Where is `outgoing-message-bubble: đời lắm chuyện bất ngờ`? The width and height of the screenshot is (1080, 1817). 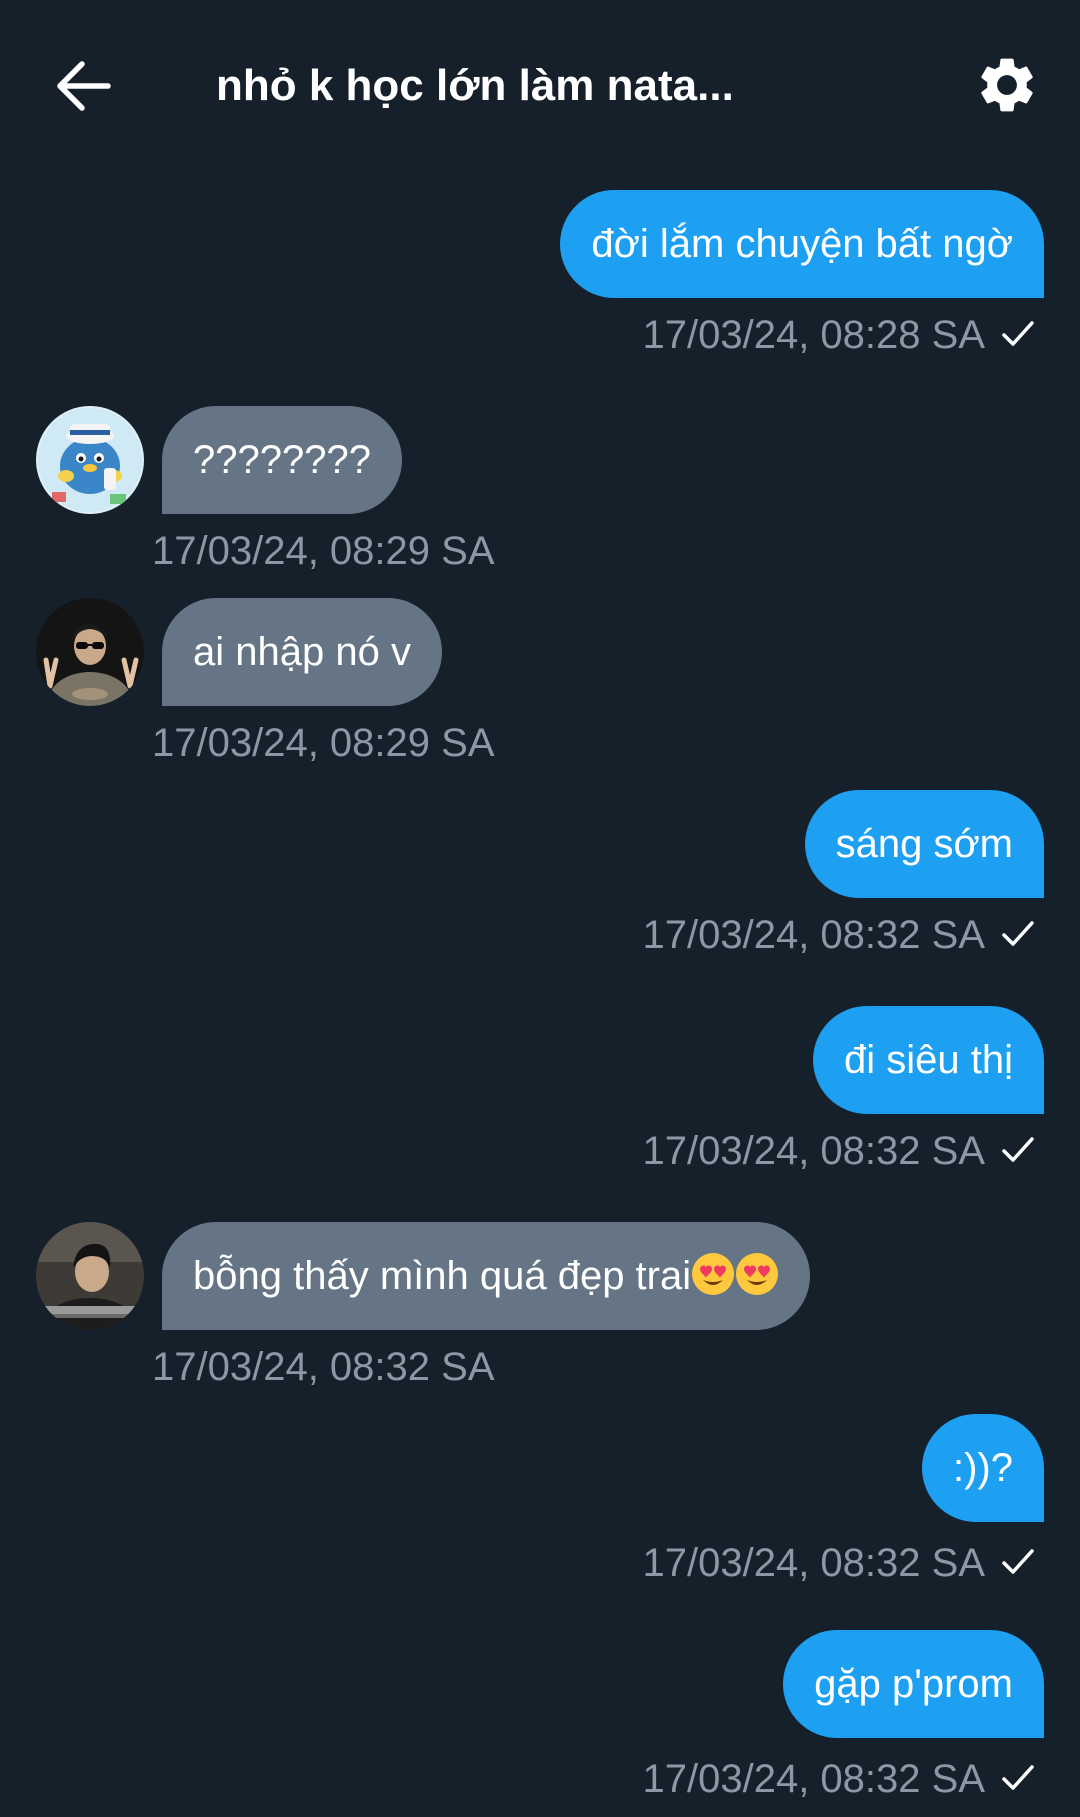
outgoing-message-bubble: đời lắm chuyện bất ngờ is located at coordinates (802, 244).